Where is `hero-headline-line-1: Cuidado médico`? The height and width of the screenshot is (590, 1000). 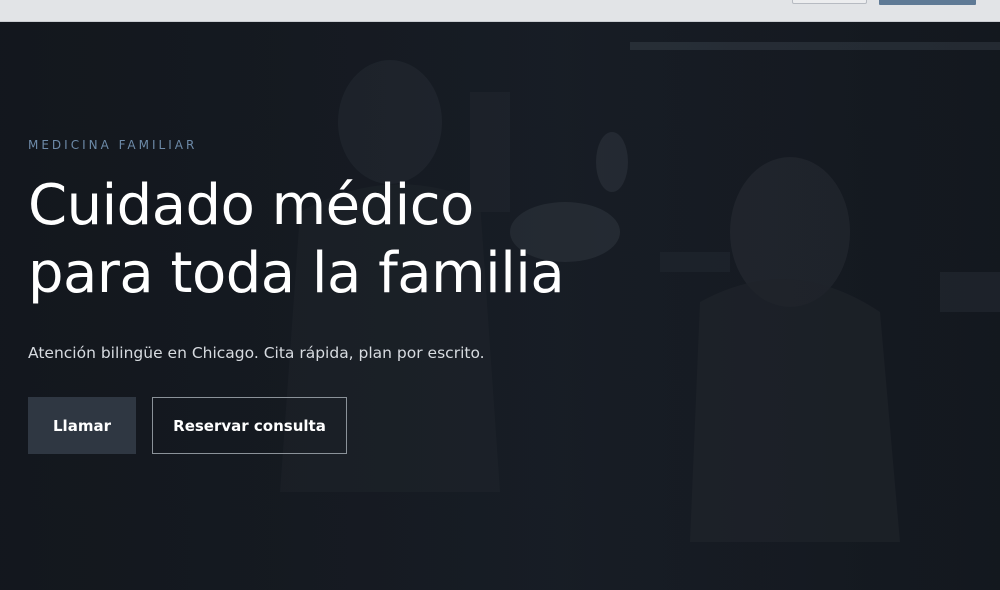 hero-headline-line-1: Cuidado médico is located at coordinates (251, 205).